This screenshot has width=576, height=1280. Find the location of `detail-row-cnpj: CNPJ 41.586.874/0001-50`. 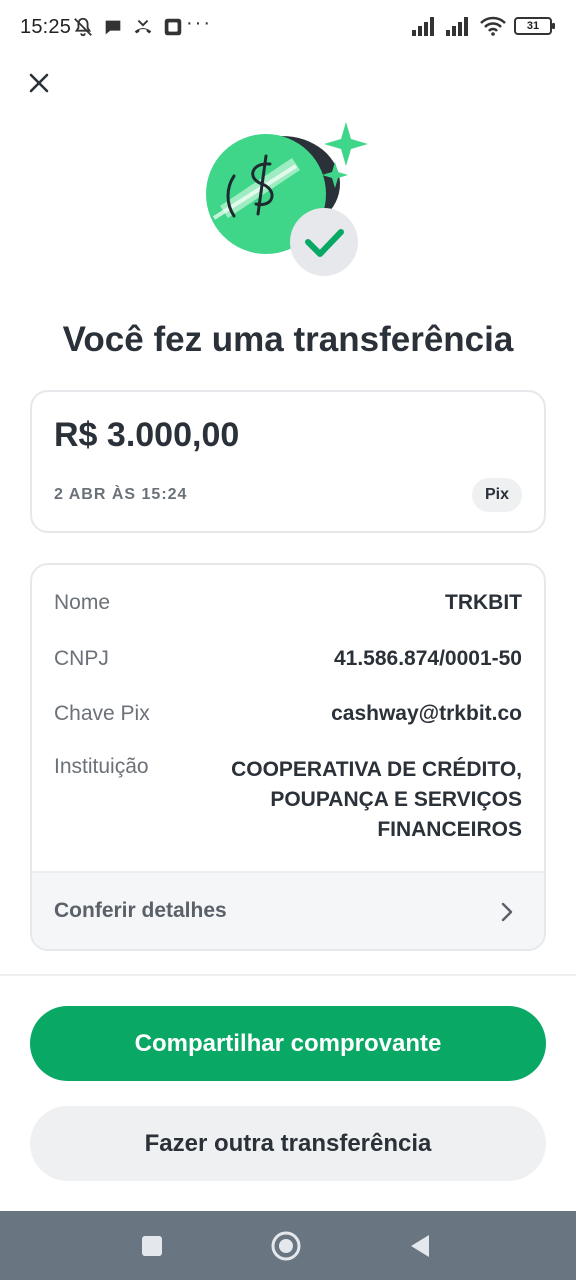

detail-row-cnpj: CNPJ 41.586.874/0001-50 is located at coordinates (288, 659).